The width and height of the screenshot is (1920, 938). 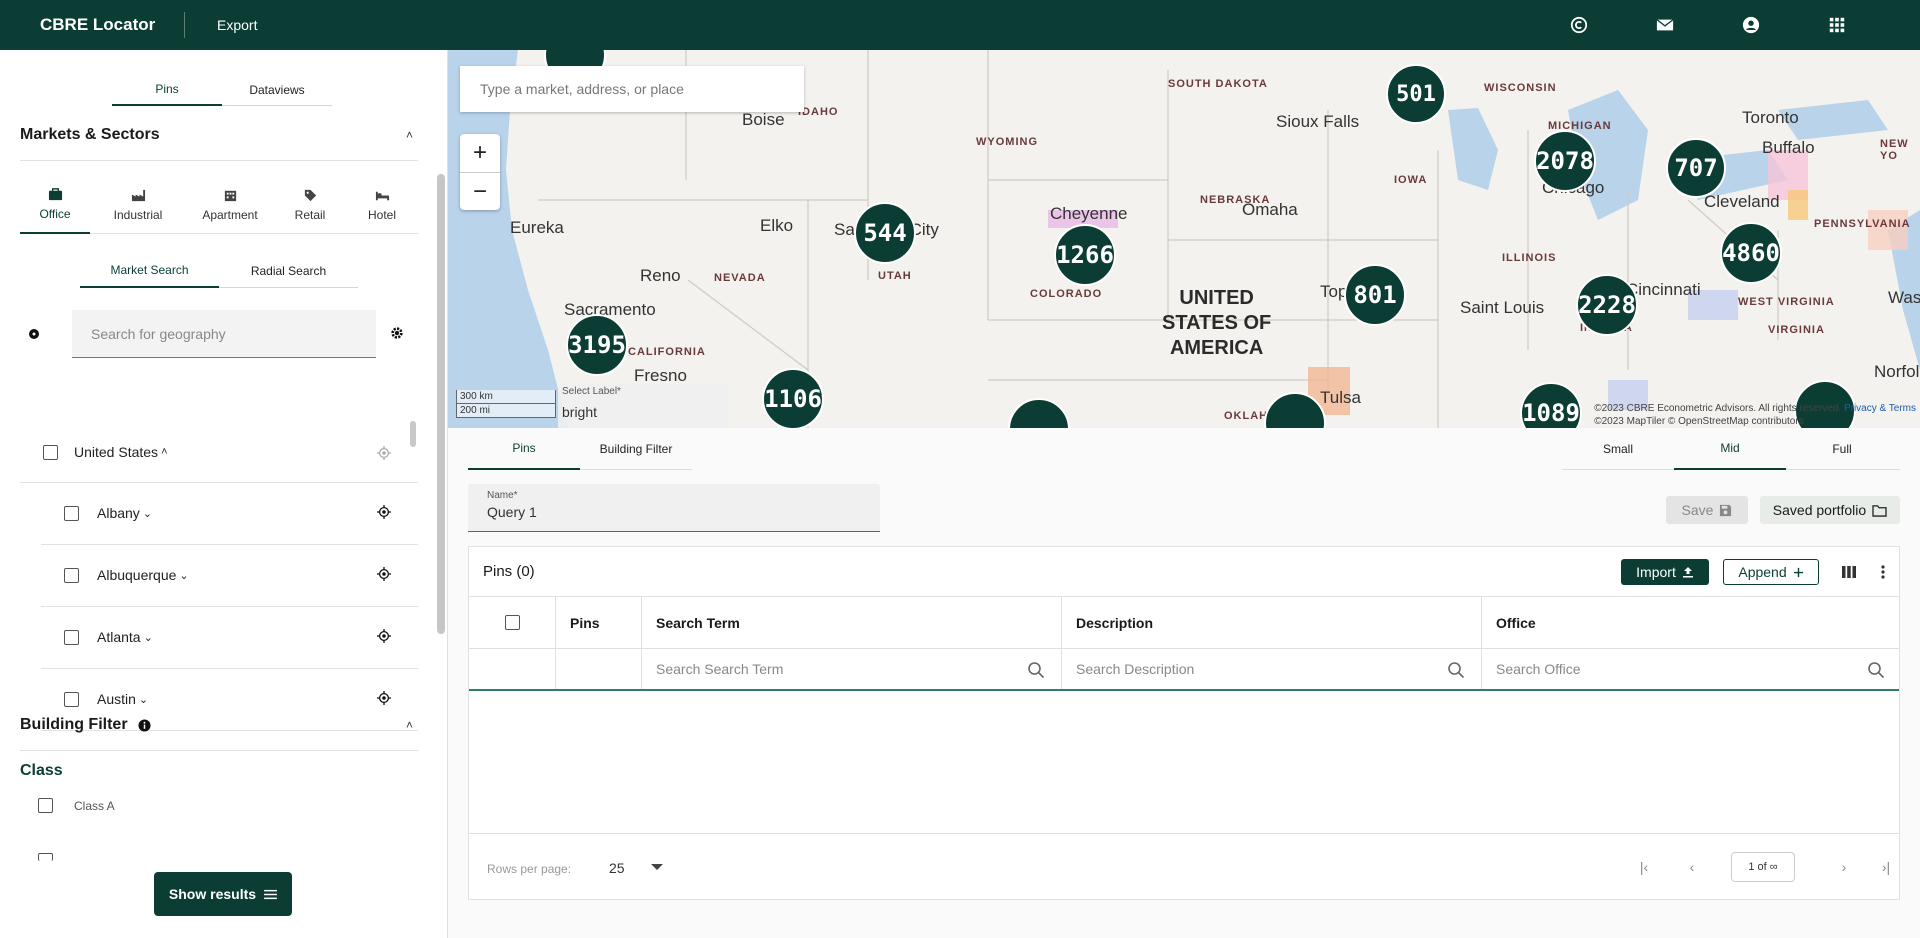 I want to click on list-item-united-states: United States ˄, so click(x=105, y=452).